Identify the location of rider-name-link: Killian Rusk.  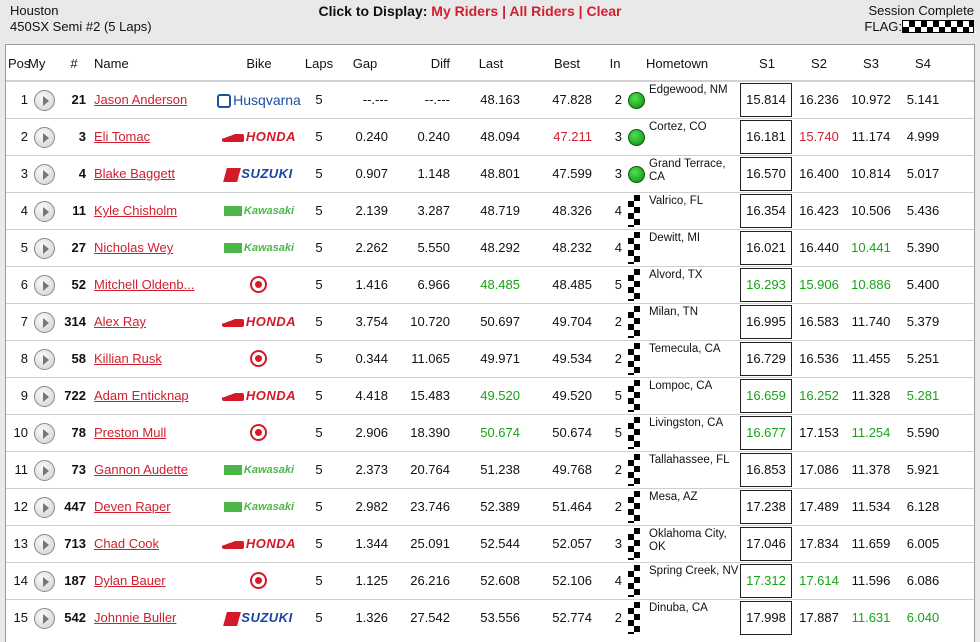
(128, 358).